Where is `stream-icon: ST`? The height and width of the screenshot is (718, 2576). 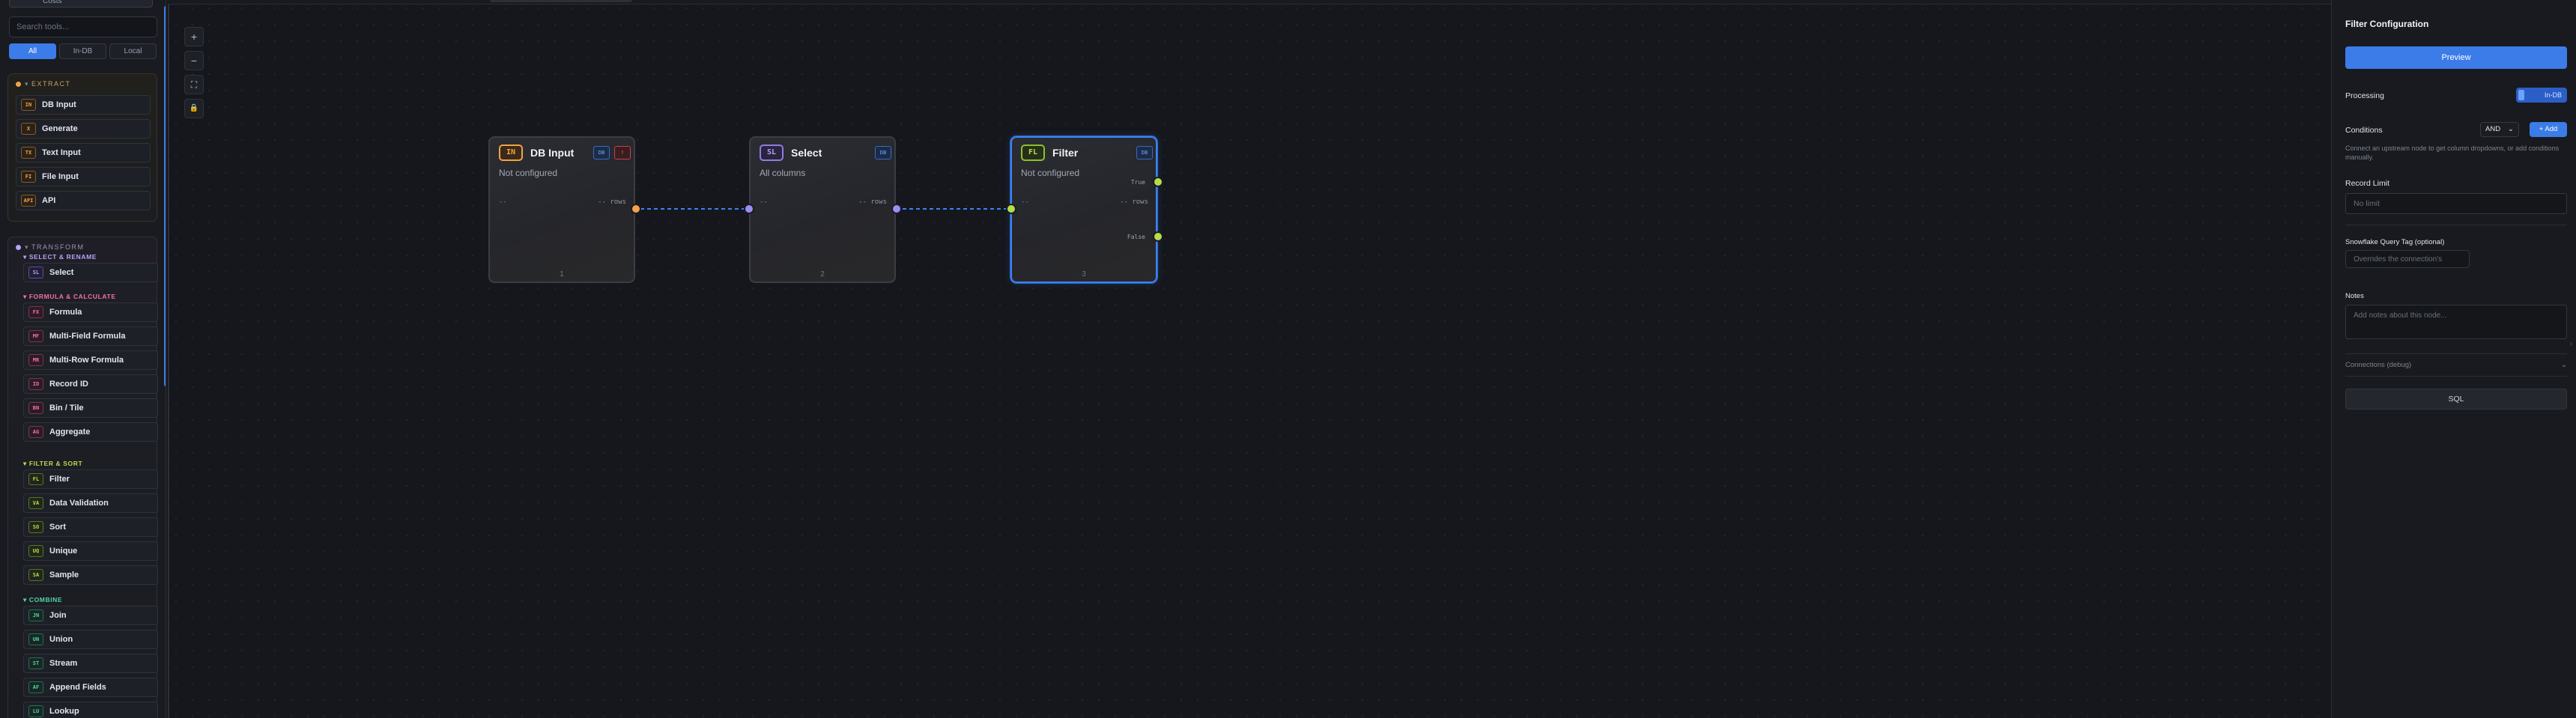
stream-icon: ST is located at coordinates (35, 663).